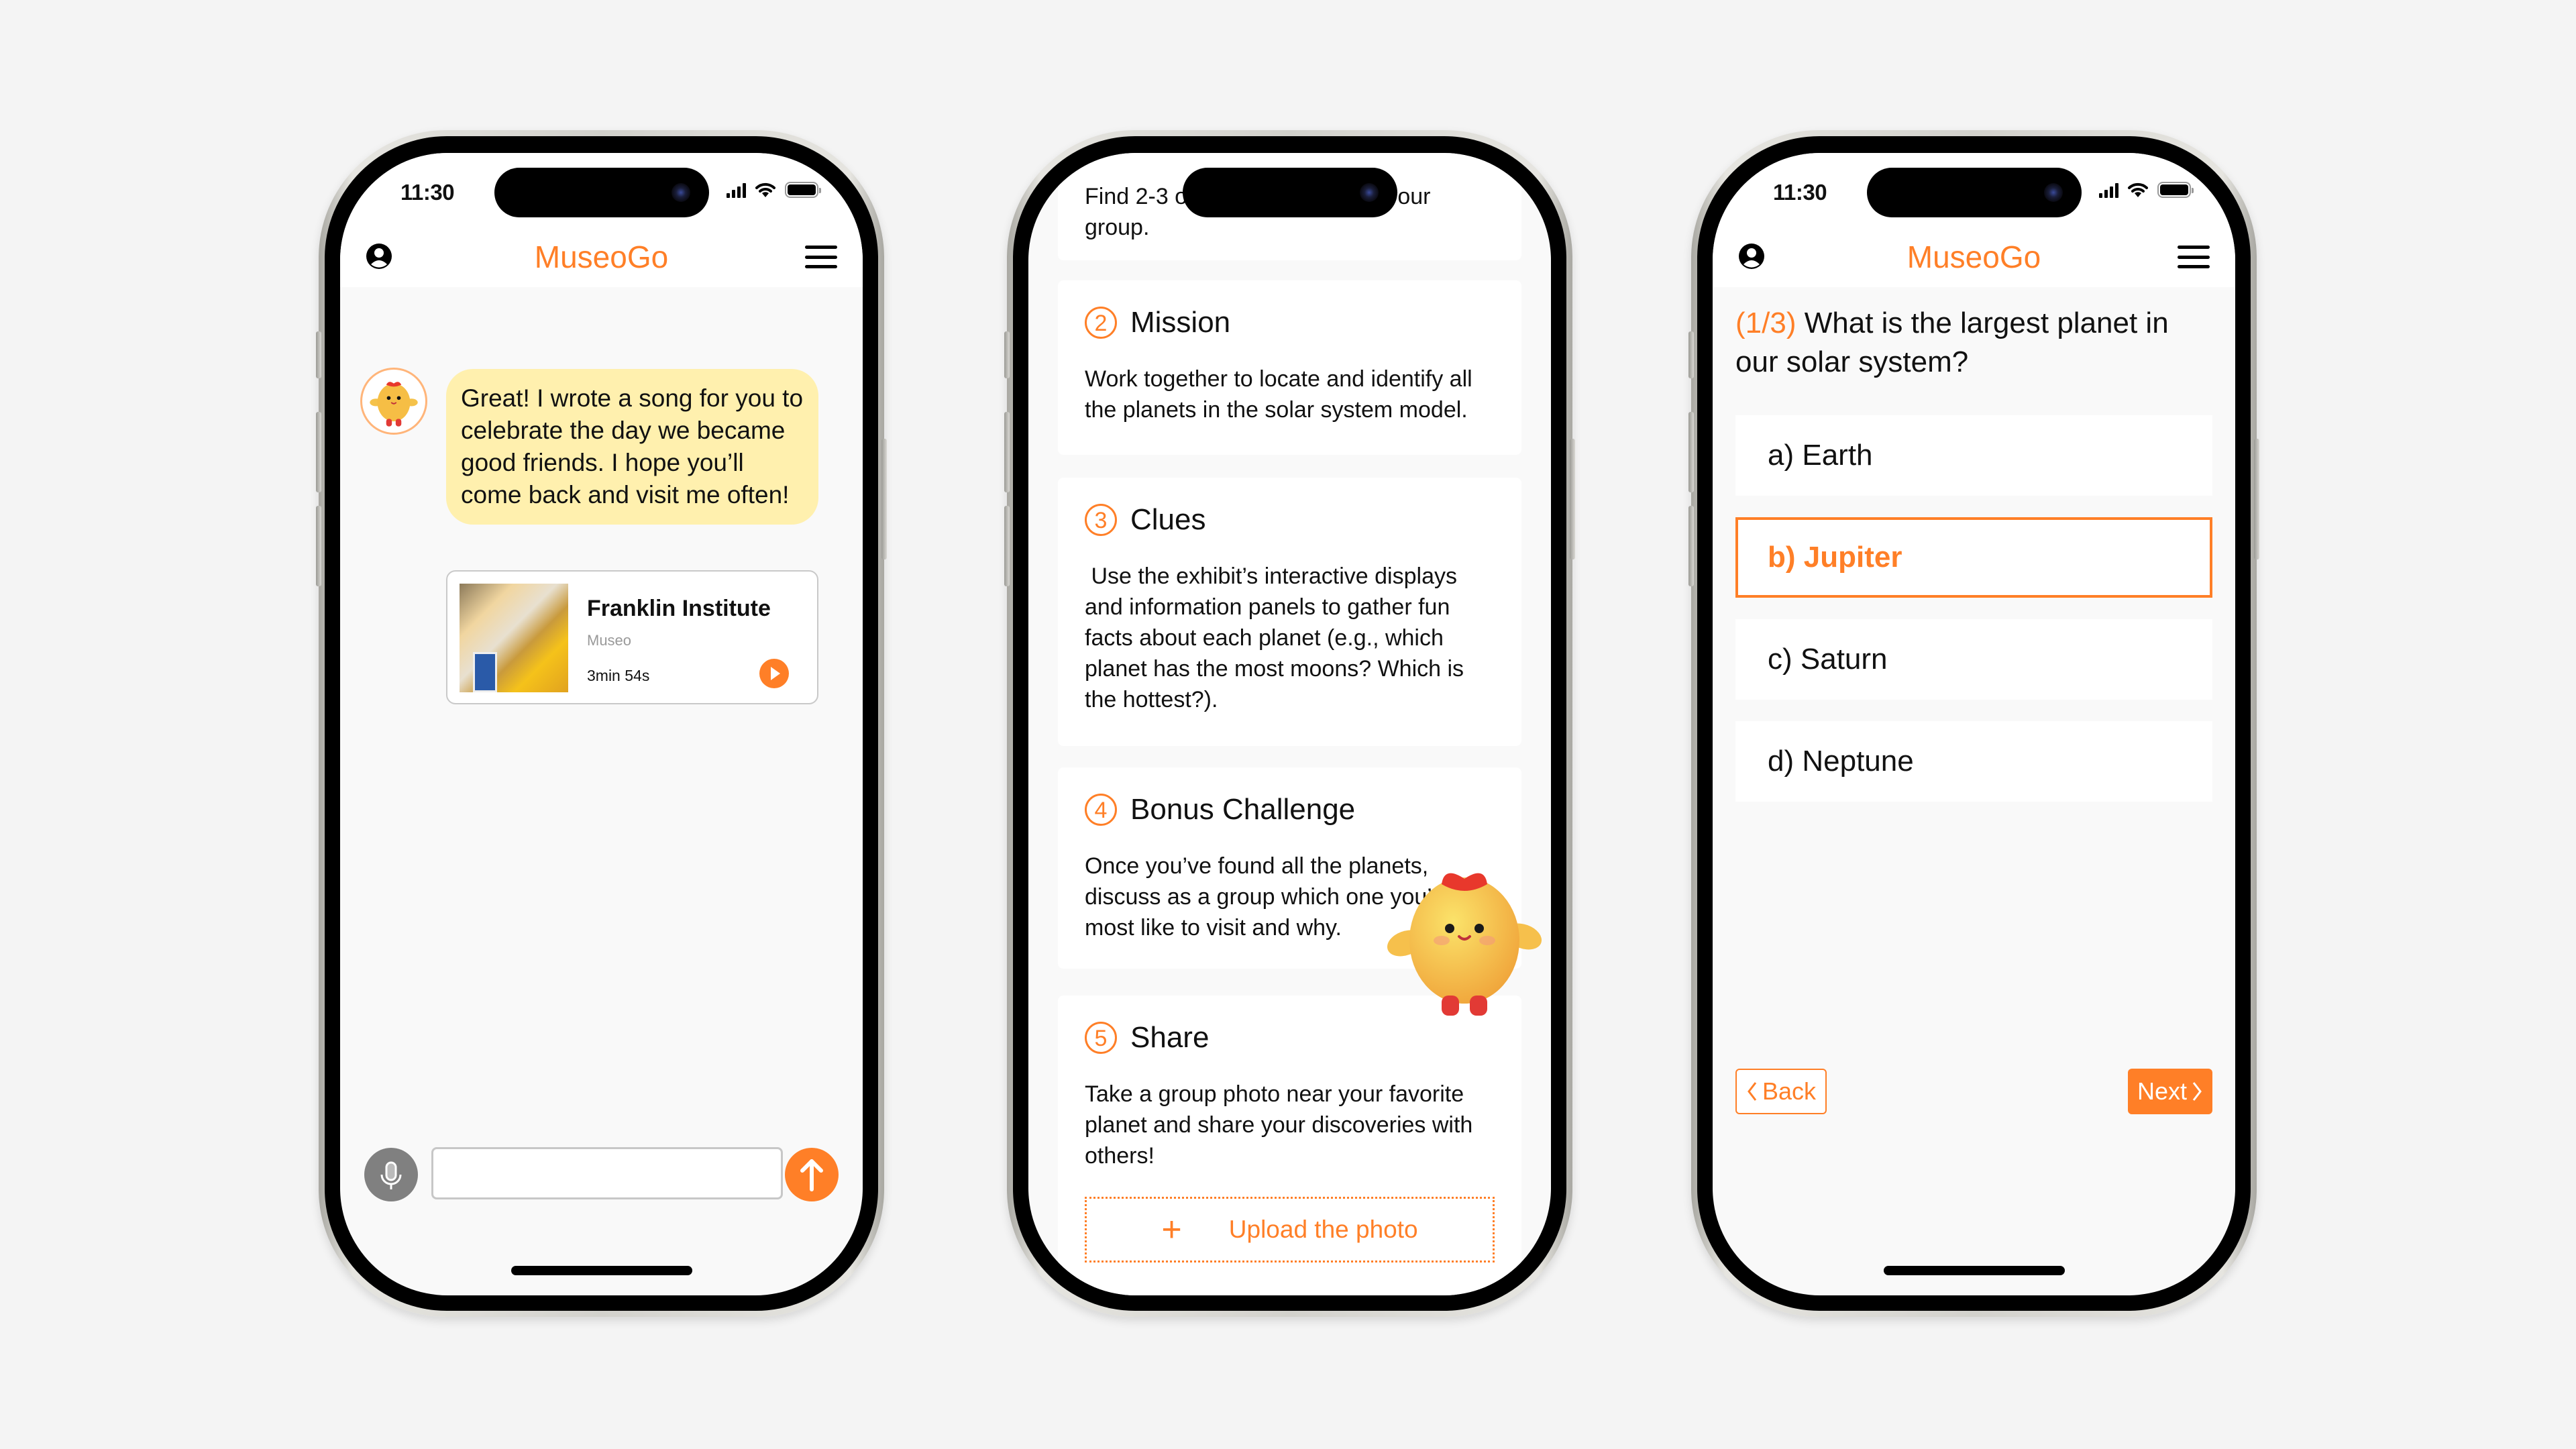 The image size is (2576, 1449). Describe the element at coordinates (1973, 455) in the screenshot. I see `quiz-option-a: a) Earth` at that location.